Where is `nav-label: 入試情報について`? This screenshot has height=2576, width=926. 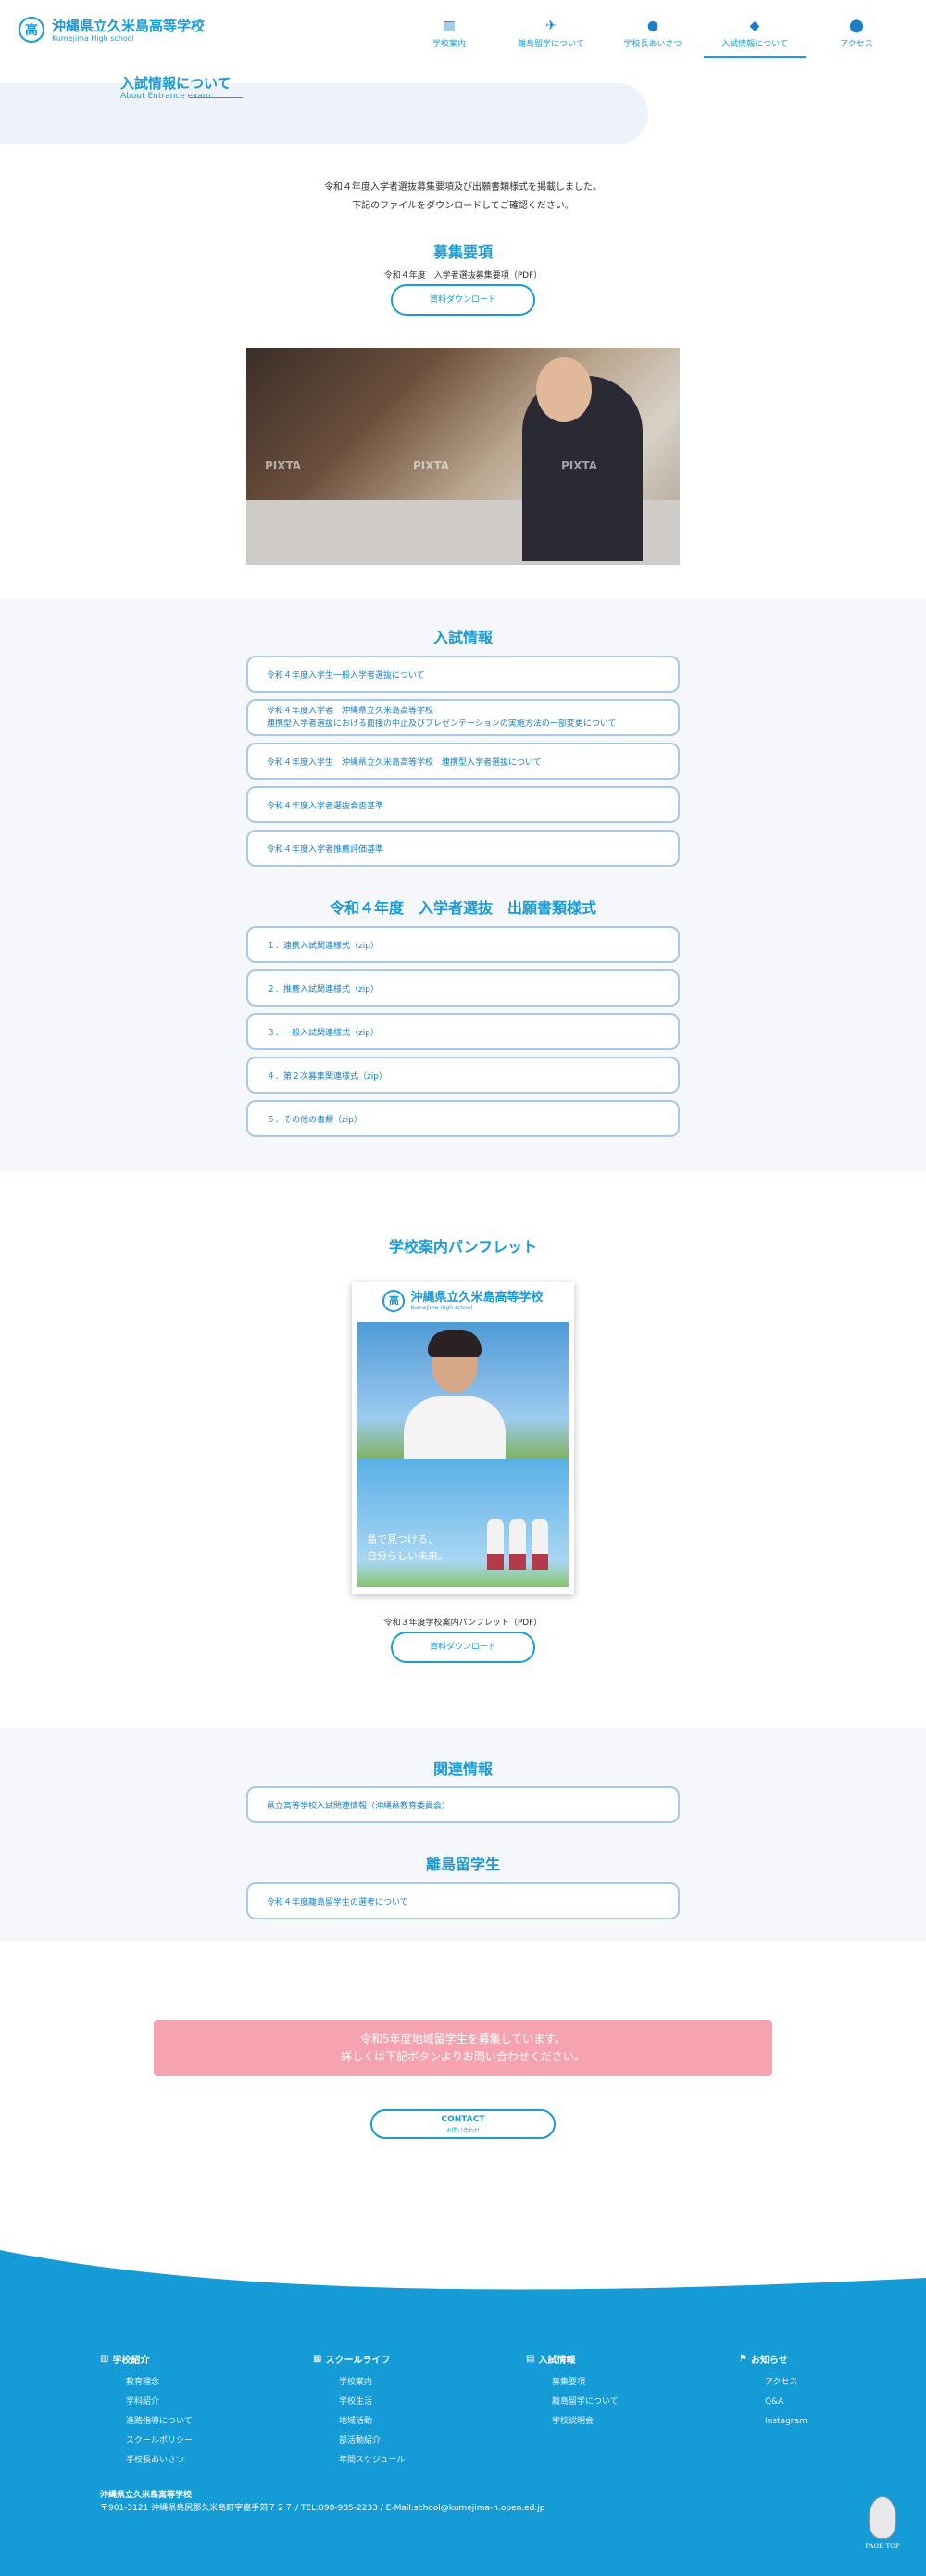 nav-label: 入試情報について is located at coordinates (754, 45).